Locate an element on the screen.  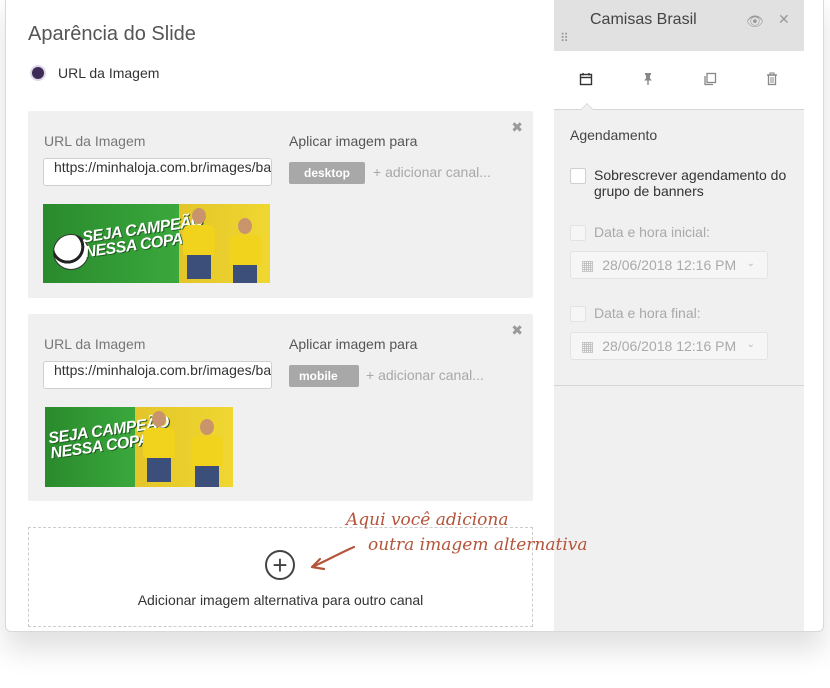
start-date-label: Data e hora inicial: is located at coordinates (652, 232).